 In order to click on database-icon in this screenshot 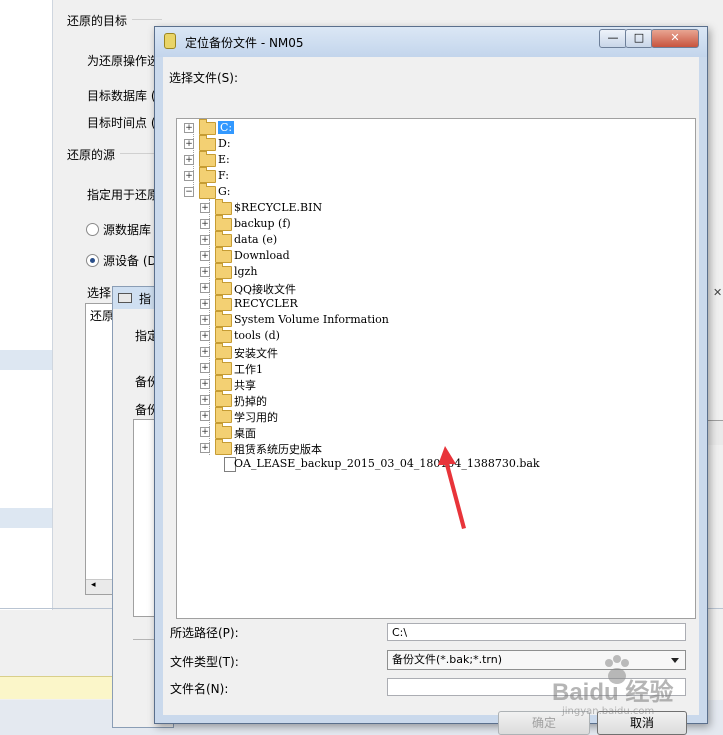, I will do `click(170, 41)`.